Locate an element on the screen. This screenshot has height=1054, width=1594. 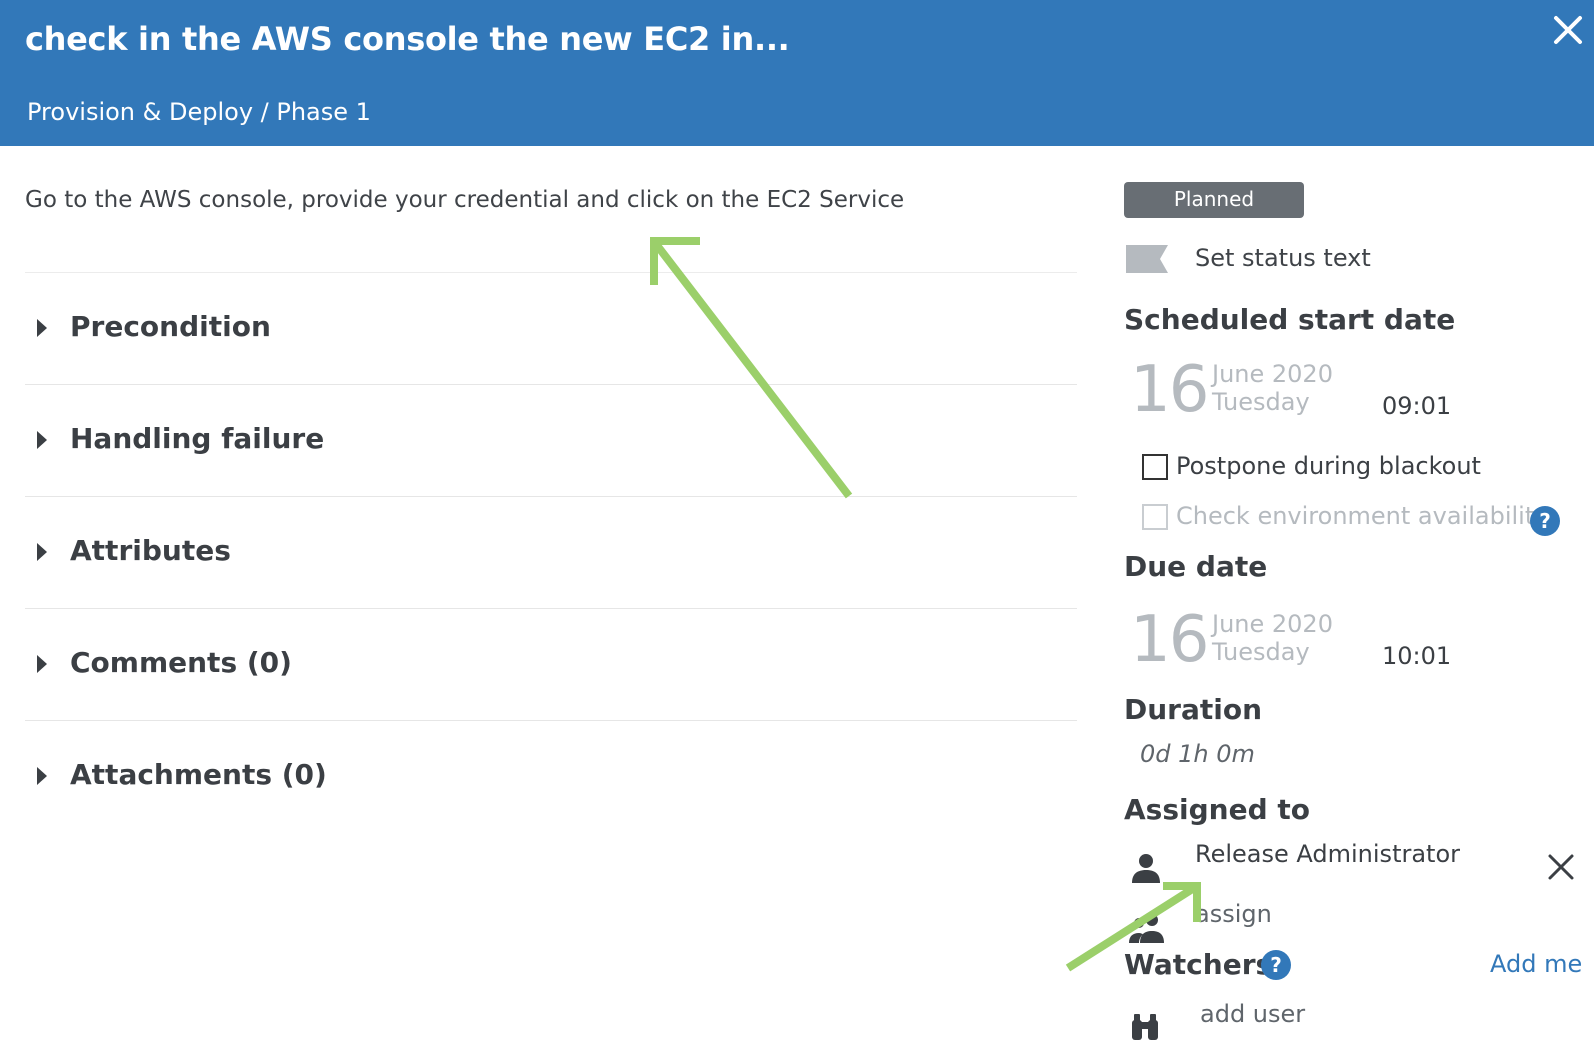
section-label: Handling failure is located at coordinates (197, 438).